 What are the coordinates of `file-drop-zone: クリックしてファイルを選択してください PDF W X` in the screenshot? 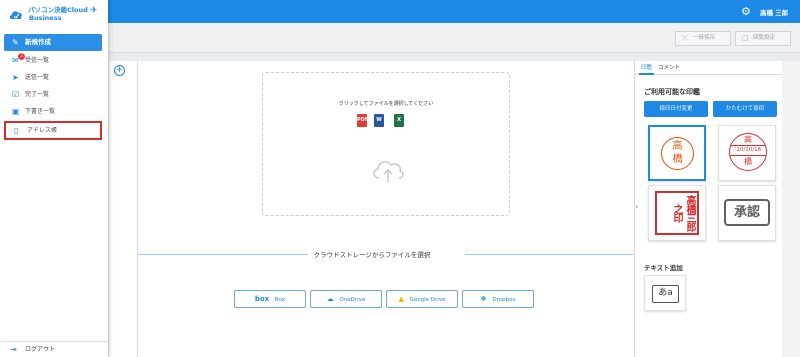 It's located at (386, 144).